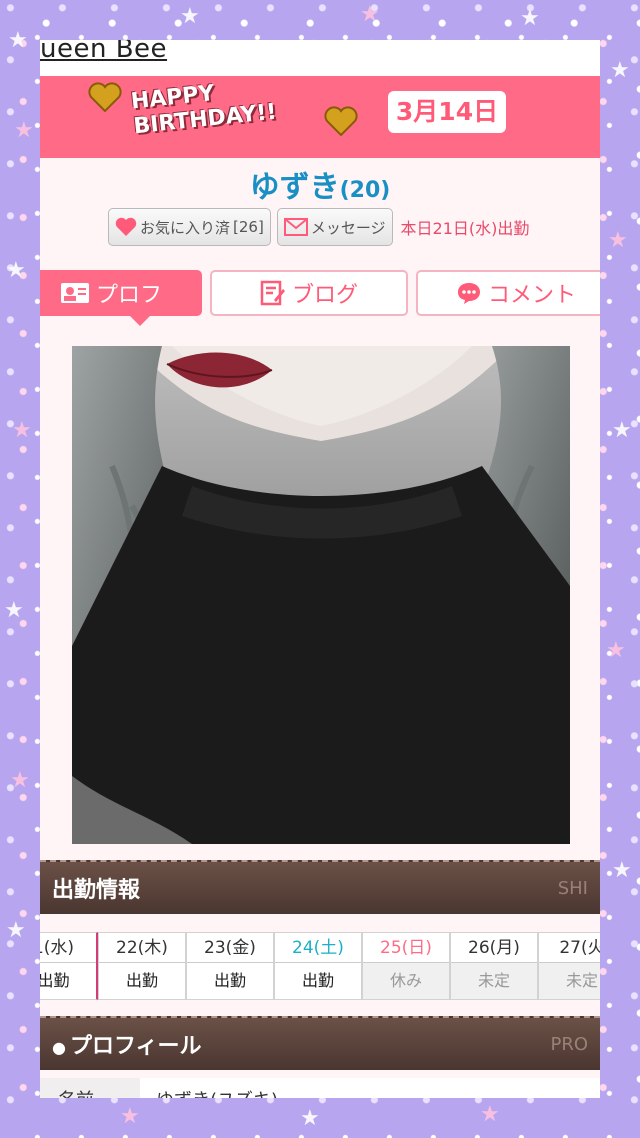  I want to click on tab-blog: ブログ, so click(309, 293).